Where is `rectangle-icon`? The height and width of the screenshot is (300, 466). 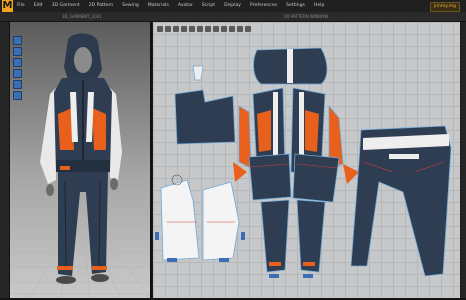 rectangle-icon is located at coordinates (200, 29).